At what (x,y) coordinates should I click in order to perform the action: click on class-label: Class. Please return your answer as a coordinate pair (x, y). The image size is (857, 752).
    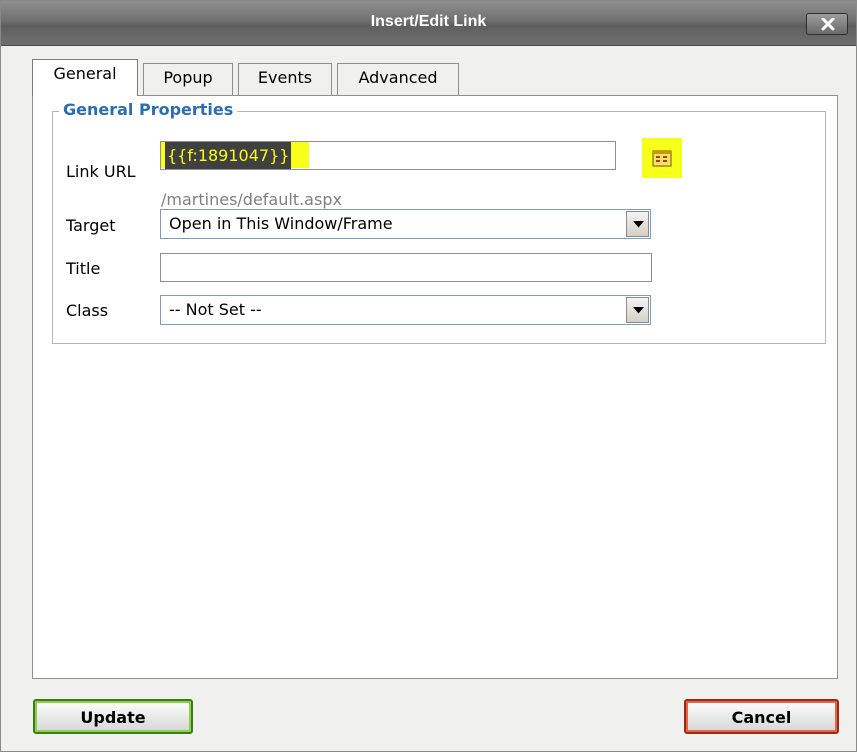
    Looking at the image, I should click on (87, 310).